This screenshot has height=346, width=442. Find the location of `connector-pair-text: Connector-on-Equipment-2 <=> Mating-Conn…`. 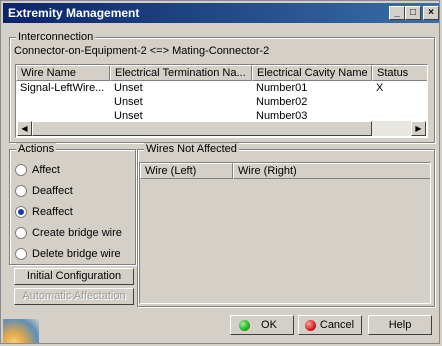

connector-pair-text: Connector-on-Equipment-2 <=> Mating-Conn… is located at coordinates (142, 51).